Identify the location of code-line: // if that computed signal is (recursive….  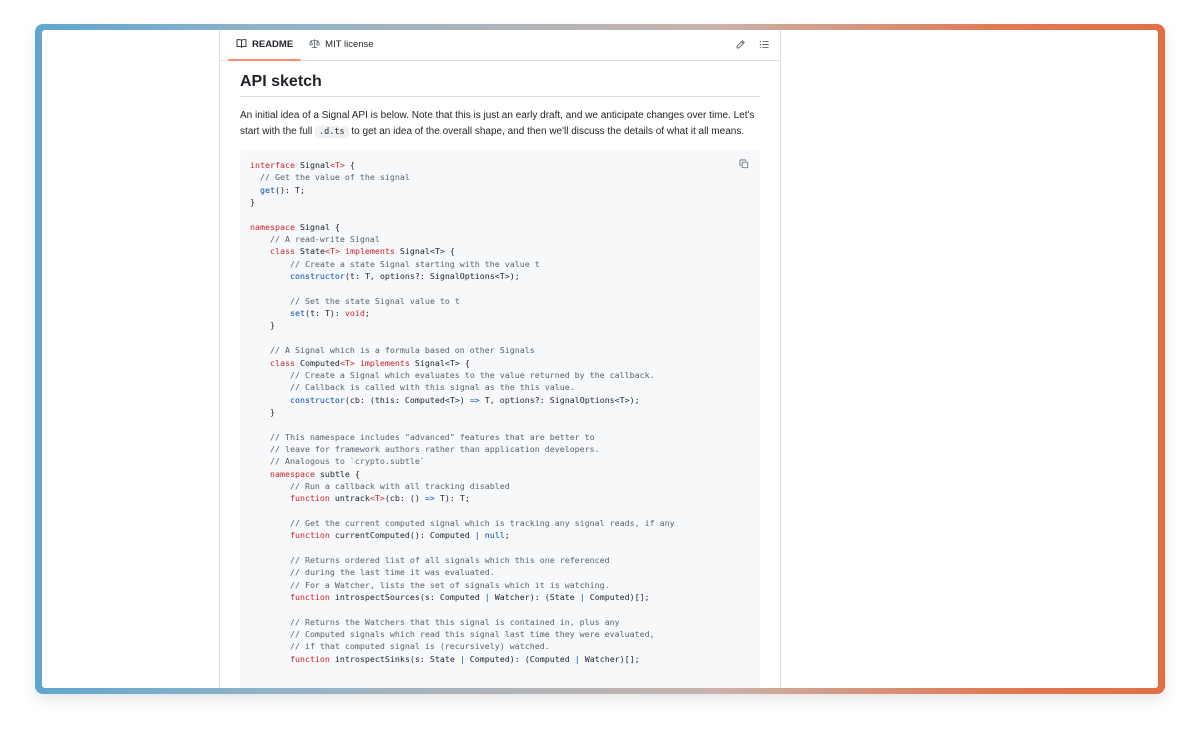
(500, 646).